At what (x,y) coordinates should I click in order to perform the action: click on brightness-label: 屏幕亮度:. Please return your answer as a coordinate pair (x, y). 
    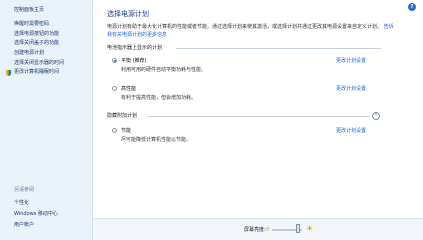
    Looking at the image, I should click on (255, 230).